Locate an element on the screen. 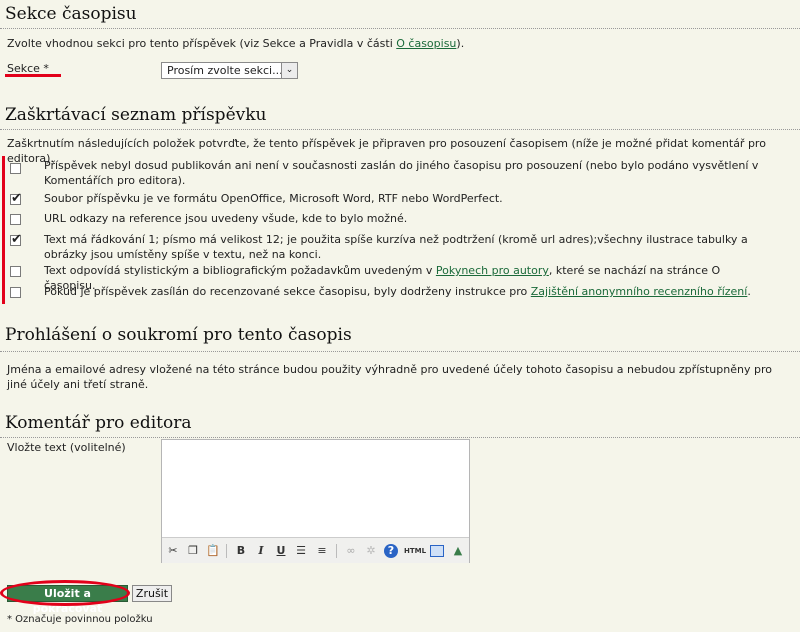  paste-icon: 📋 is located at coordinates (213, 551).